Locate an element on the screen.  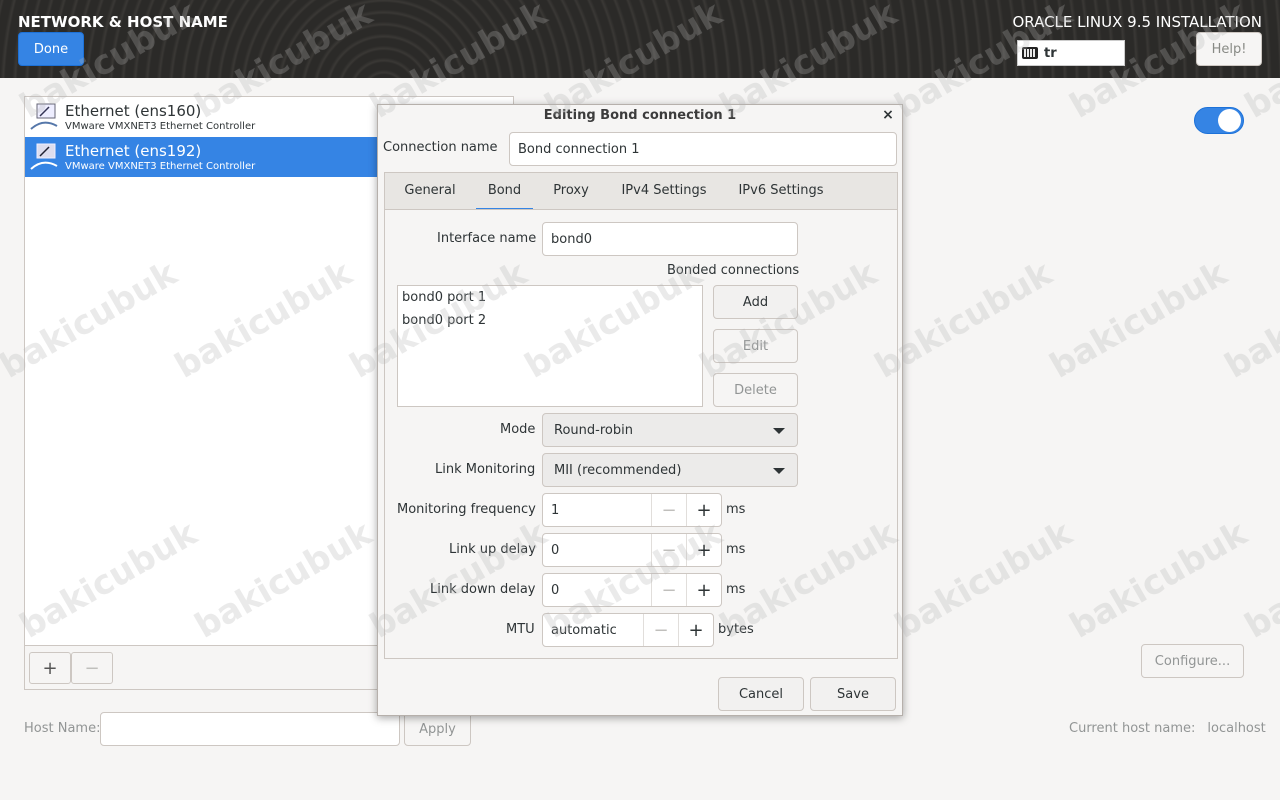
keyboard-layout-label: tr is located at coordinates (1050, 53).